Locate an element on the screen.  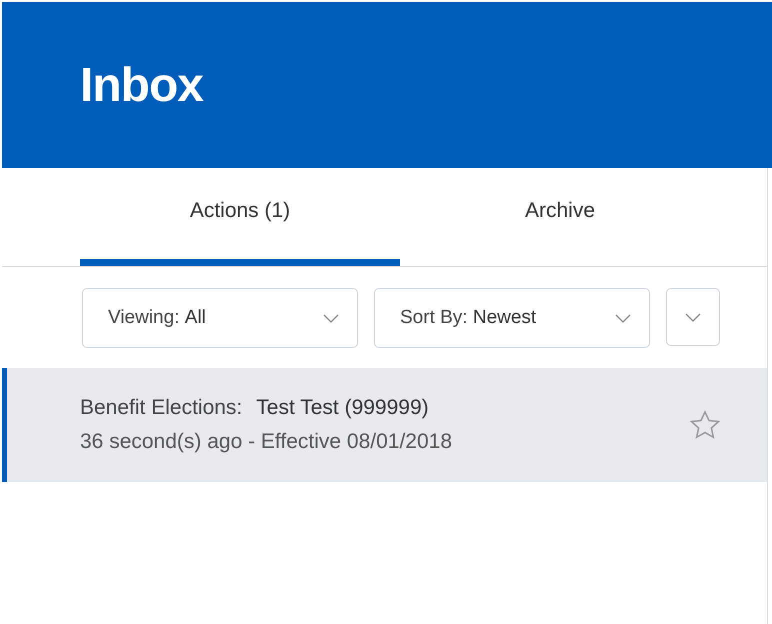
page-title: Inbox is located at coordinates (141, 85).